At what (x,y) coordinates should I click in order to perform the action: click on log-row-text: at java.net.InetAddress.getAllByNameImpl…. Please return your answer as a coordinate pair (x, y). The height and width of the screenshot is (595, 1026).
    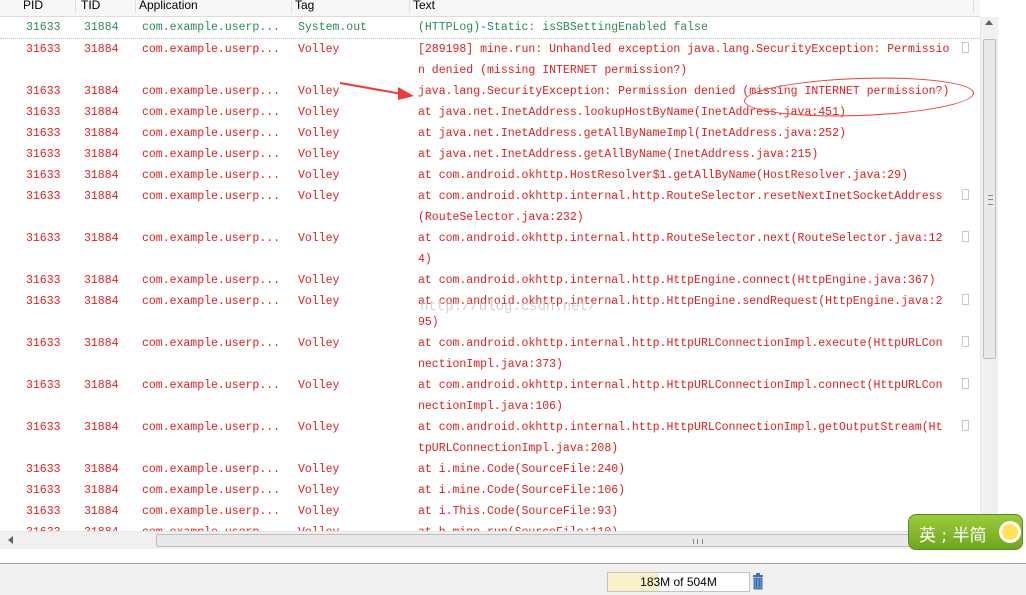
    Looking at the image, I should click on (632, 133).